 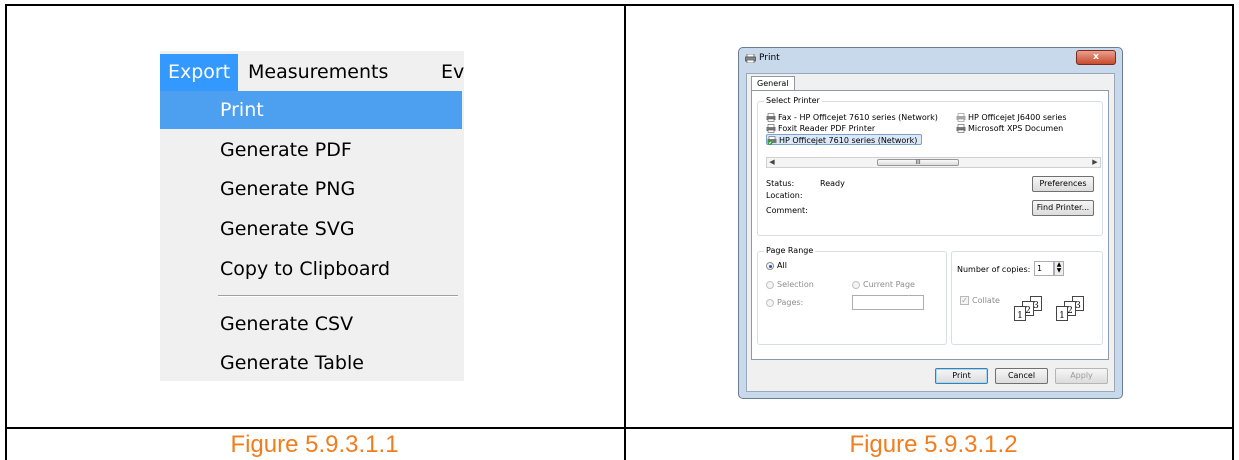 What do you see at coordinates (311, 363) in the screenshot?
I see `menu-item-generate-table: Generate Table` at bounding box center [311, 363].